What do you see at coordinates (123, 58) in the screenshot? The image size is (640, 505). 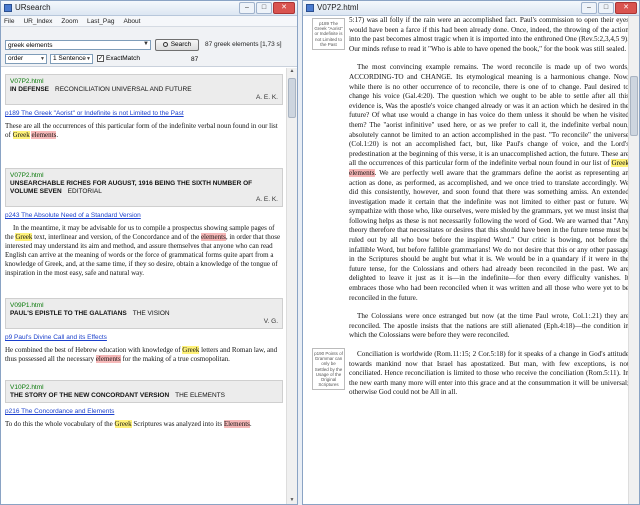 I see `exact-match-label: ExactMatch` at bounding box center [123, 58].